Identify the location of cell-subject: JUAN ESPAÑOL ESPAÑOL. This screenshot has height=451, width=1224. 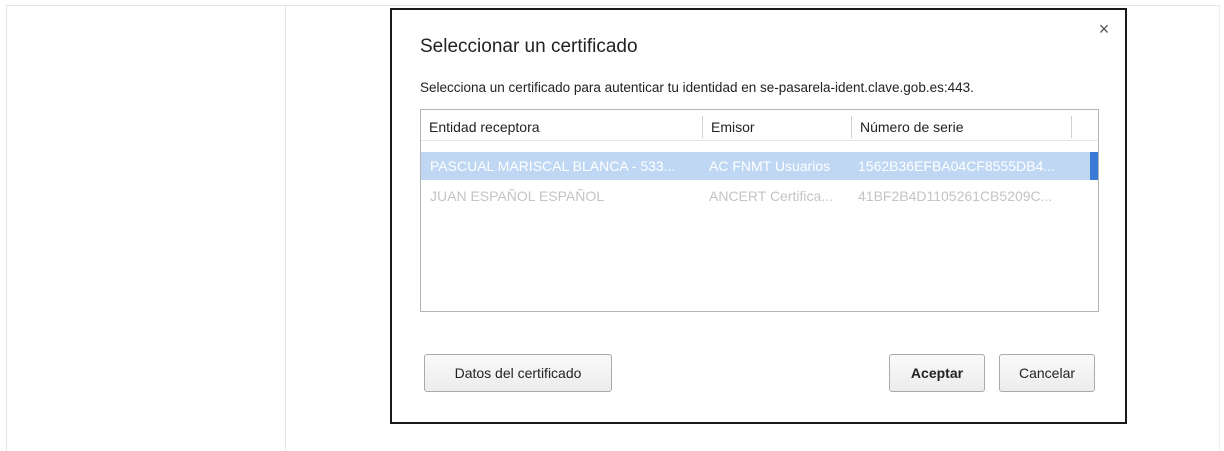
(517, 196).